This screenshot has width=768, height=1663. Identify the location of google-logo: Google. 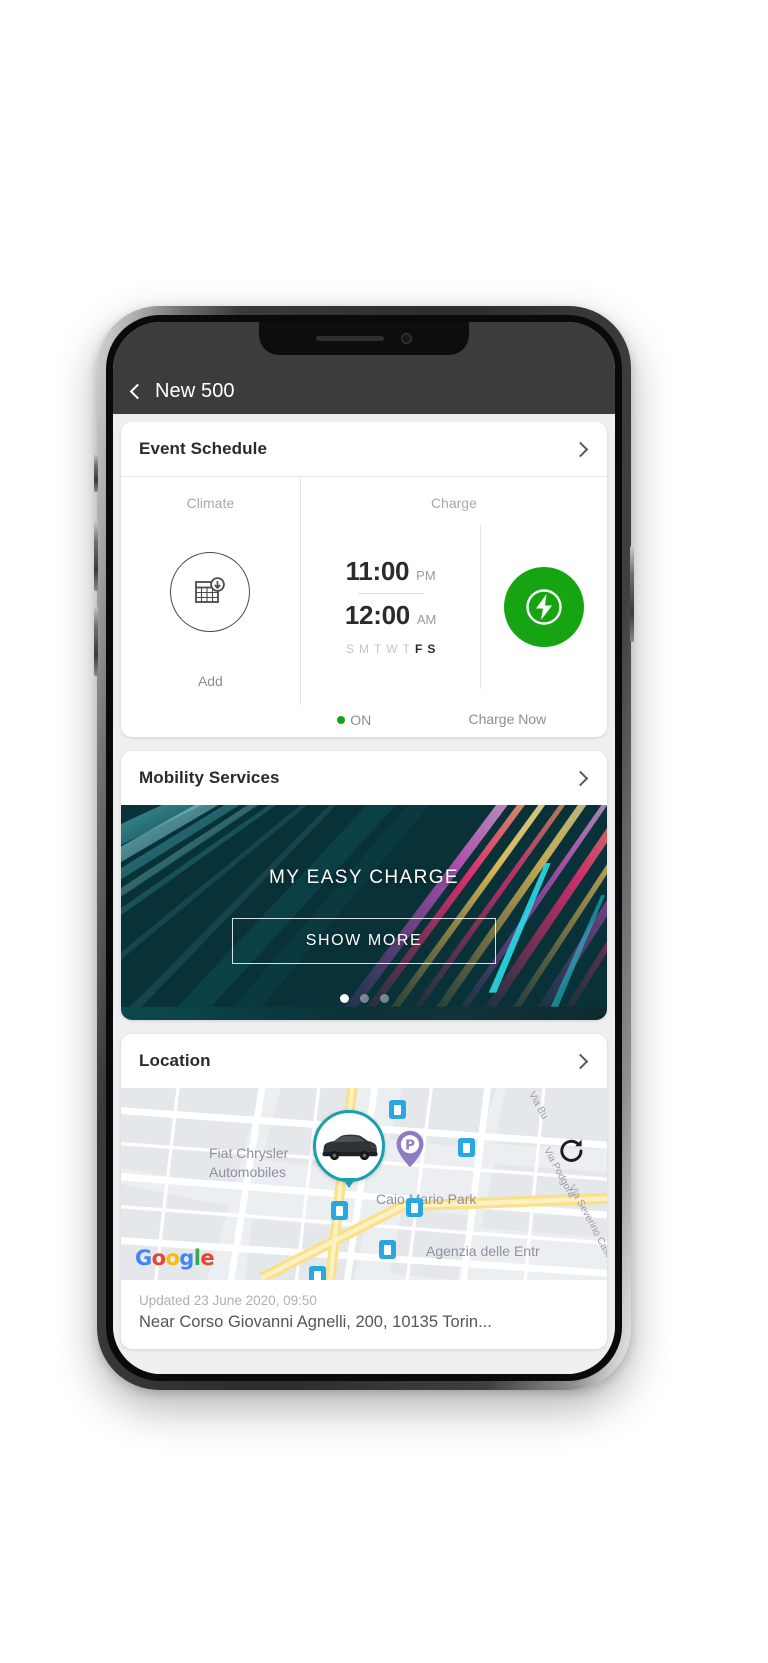
(175, 1258).